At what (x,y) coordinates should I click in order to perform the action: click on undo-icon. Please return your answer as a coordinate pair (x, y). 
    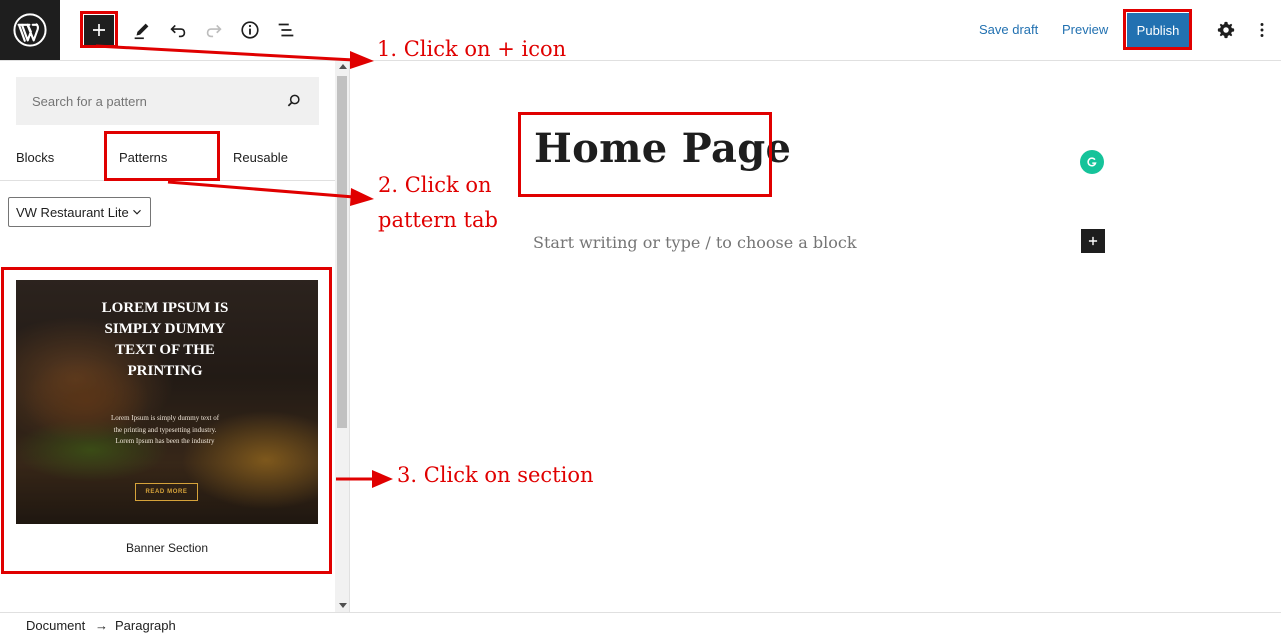
    Looking at the image, I should click on (178, 31).